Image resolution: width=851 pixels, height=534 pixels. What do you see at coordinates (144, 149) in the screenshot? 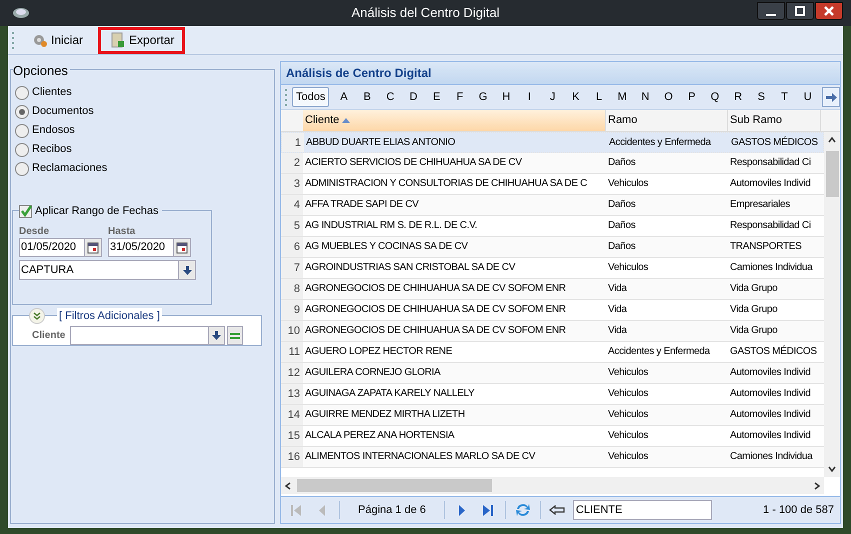
I see `radio-option: Recibos` at bounding box center [144, 149].